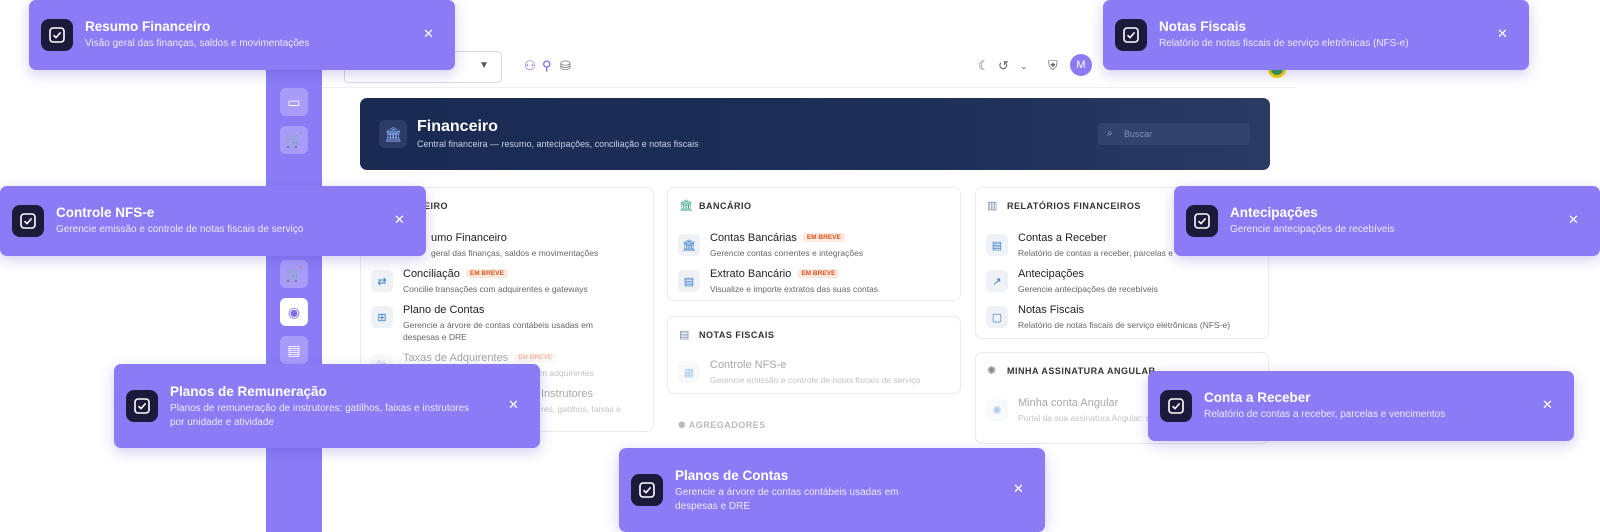 The width and height of the screenshot is (1600, 532). I want to click on item-desc: Gerencie antecipações de recebíveis, so click(1088, 289).